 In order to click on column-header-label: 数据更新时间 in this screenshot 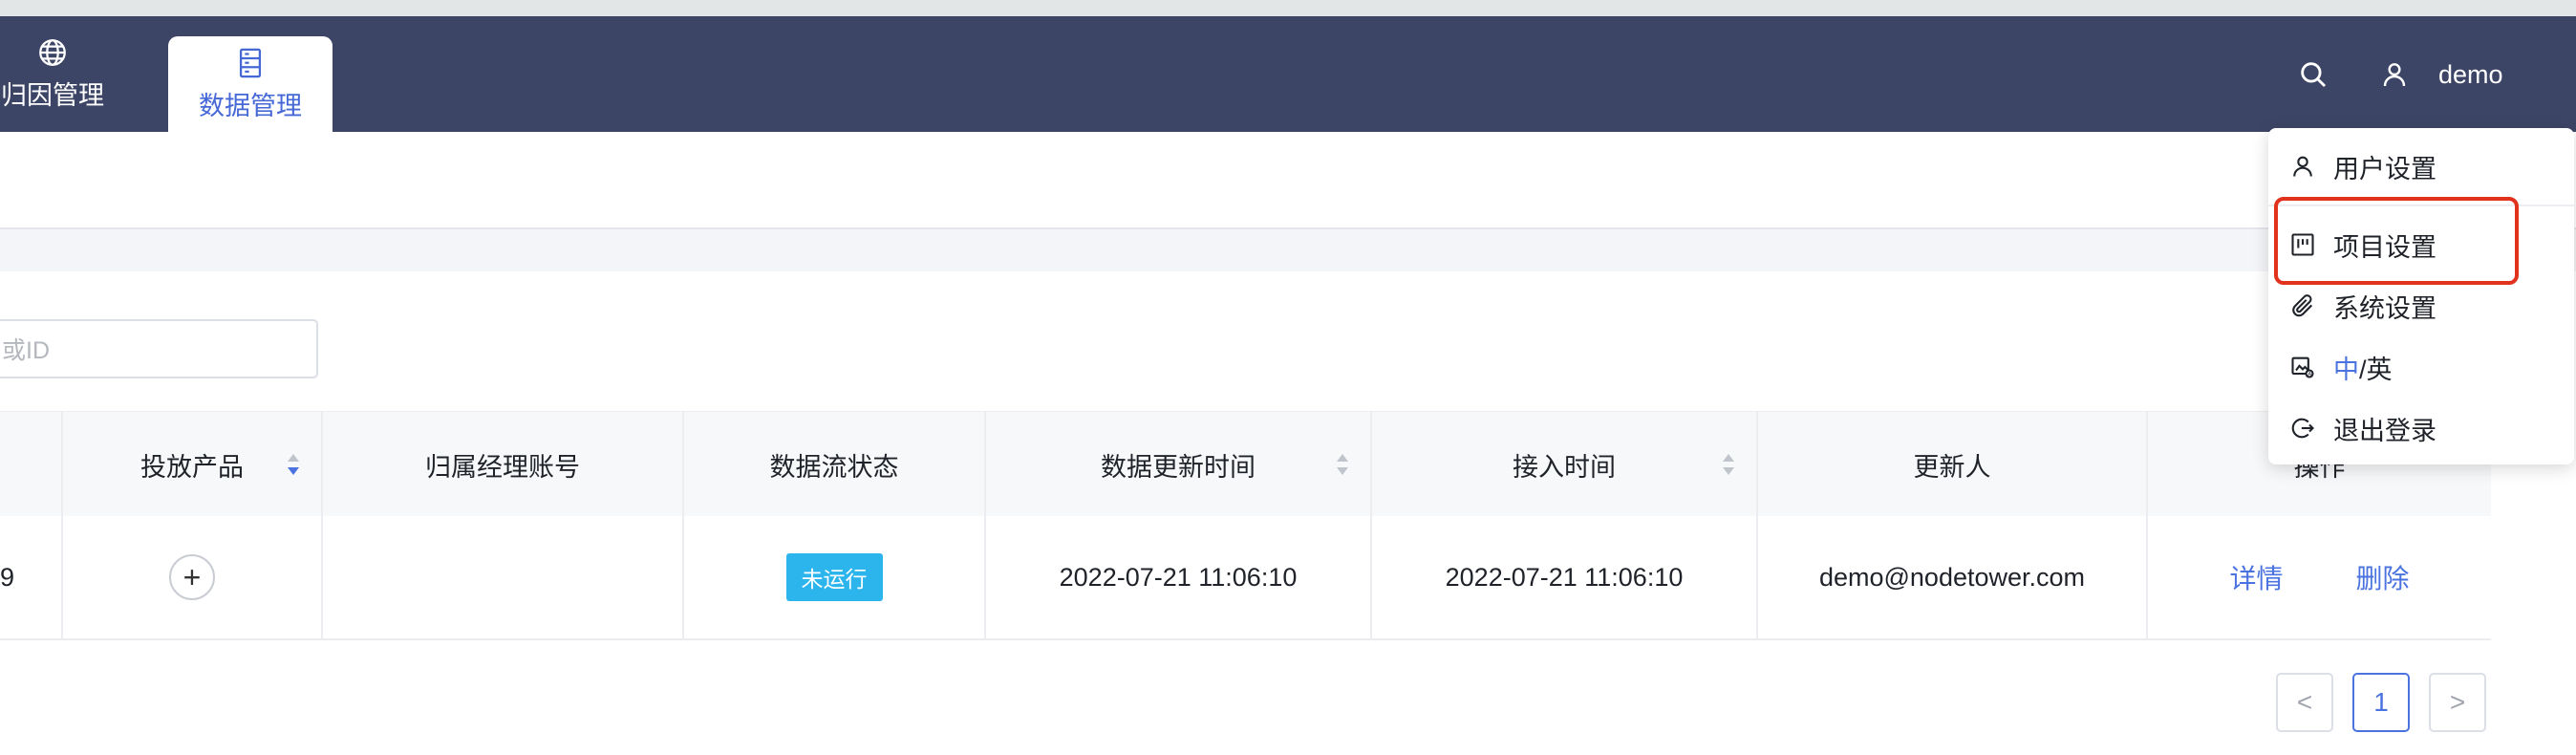, I will do `click(1178, 467)`.